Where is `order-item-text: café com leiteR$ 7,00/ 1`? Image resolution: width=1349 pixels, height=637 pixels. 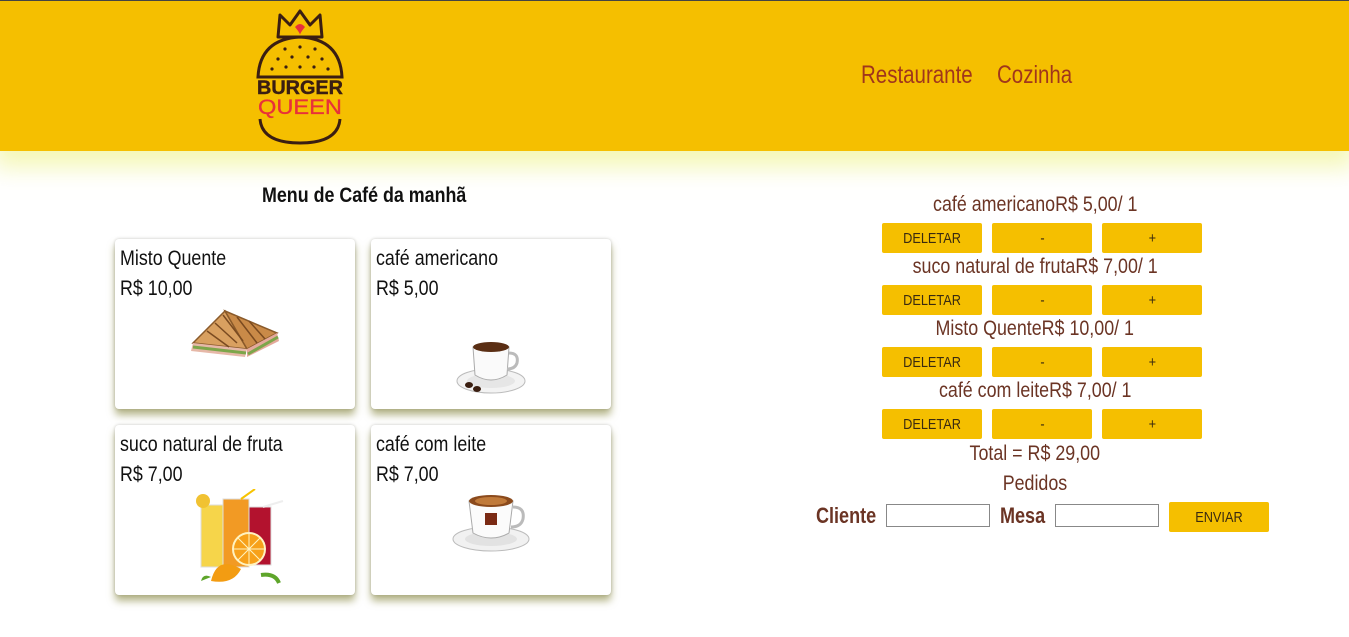
order-item-text: café com leiteR$ 7,00/ 1 is located at coordinates (1035, 390).